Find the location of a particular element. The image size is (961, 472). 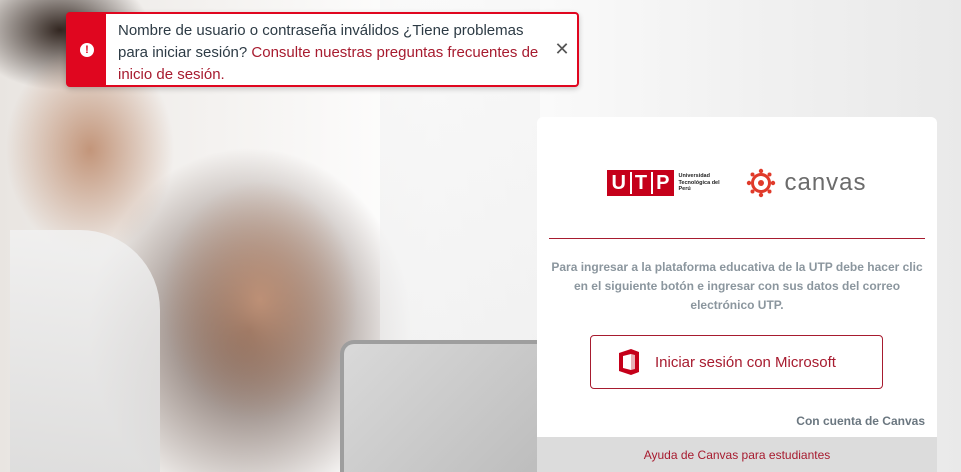

microsoft-login-label: Iniciar sesión con Microsoft is located at coordinates (745, 362).